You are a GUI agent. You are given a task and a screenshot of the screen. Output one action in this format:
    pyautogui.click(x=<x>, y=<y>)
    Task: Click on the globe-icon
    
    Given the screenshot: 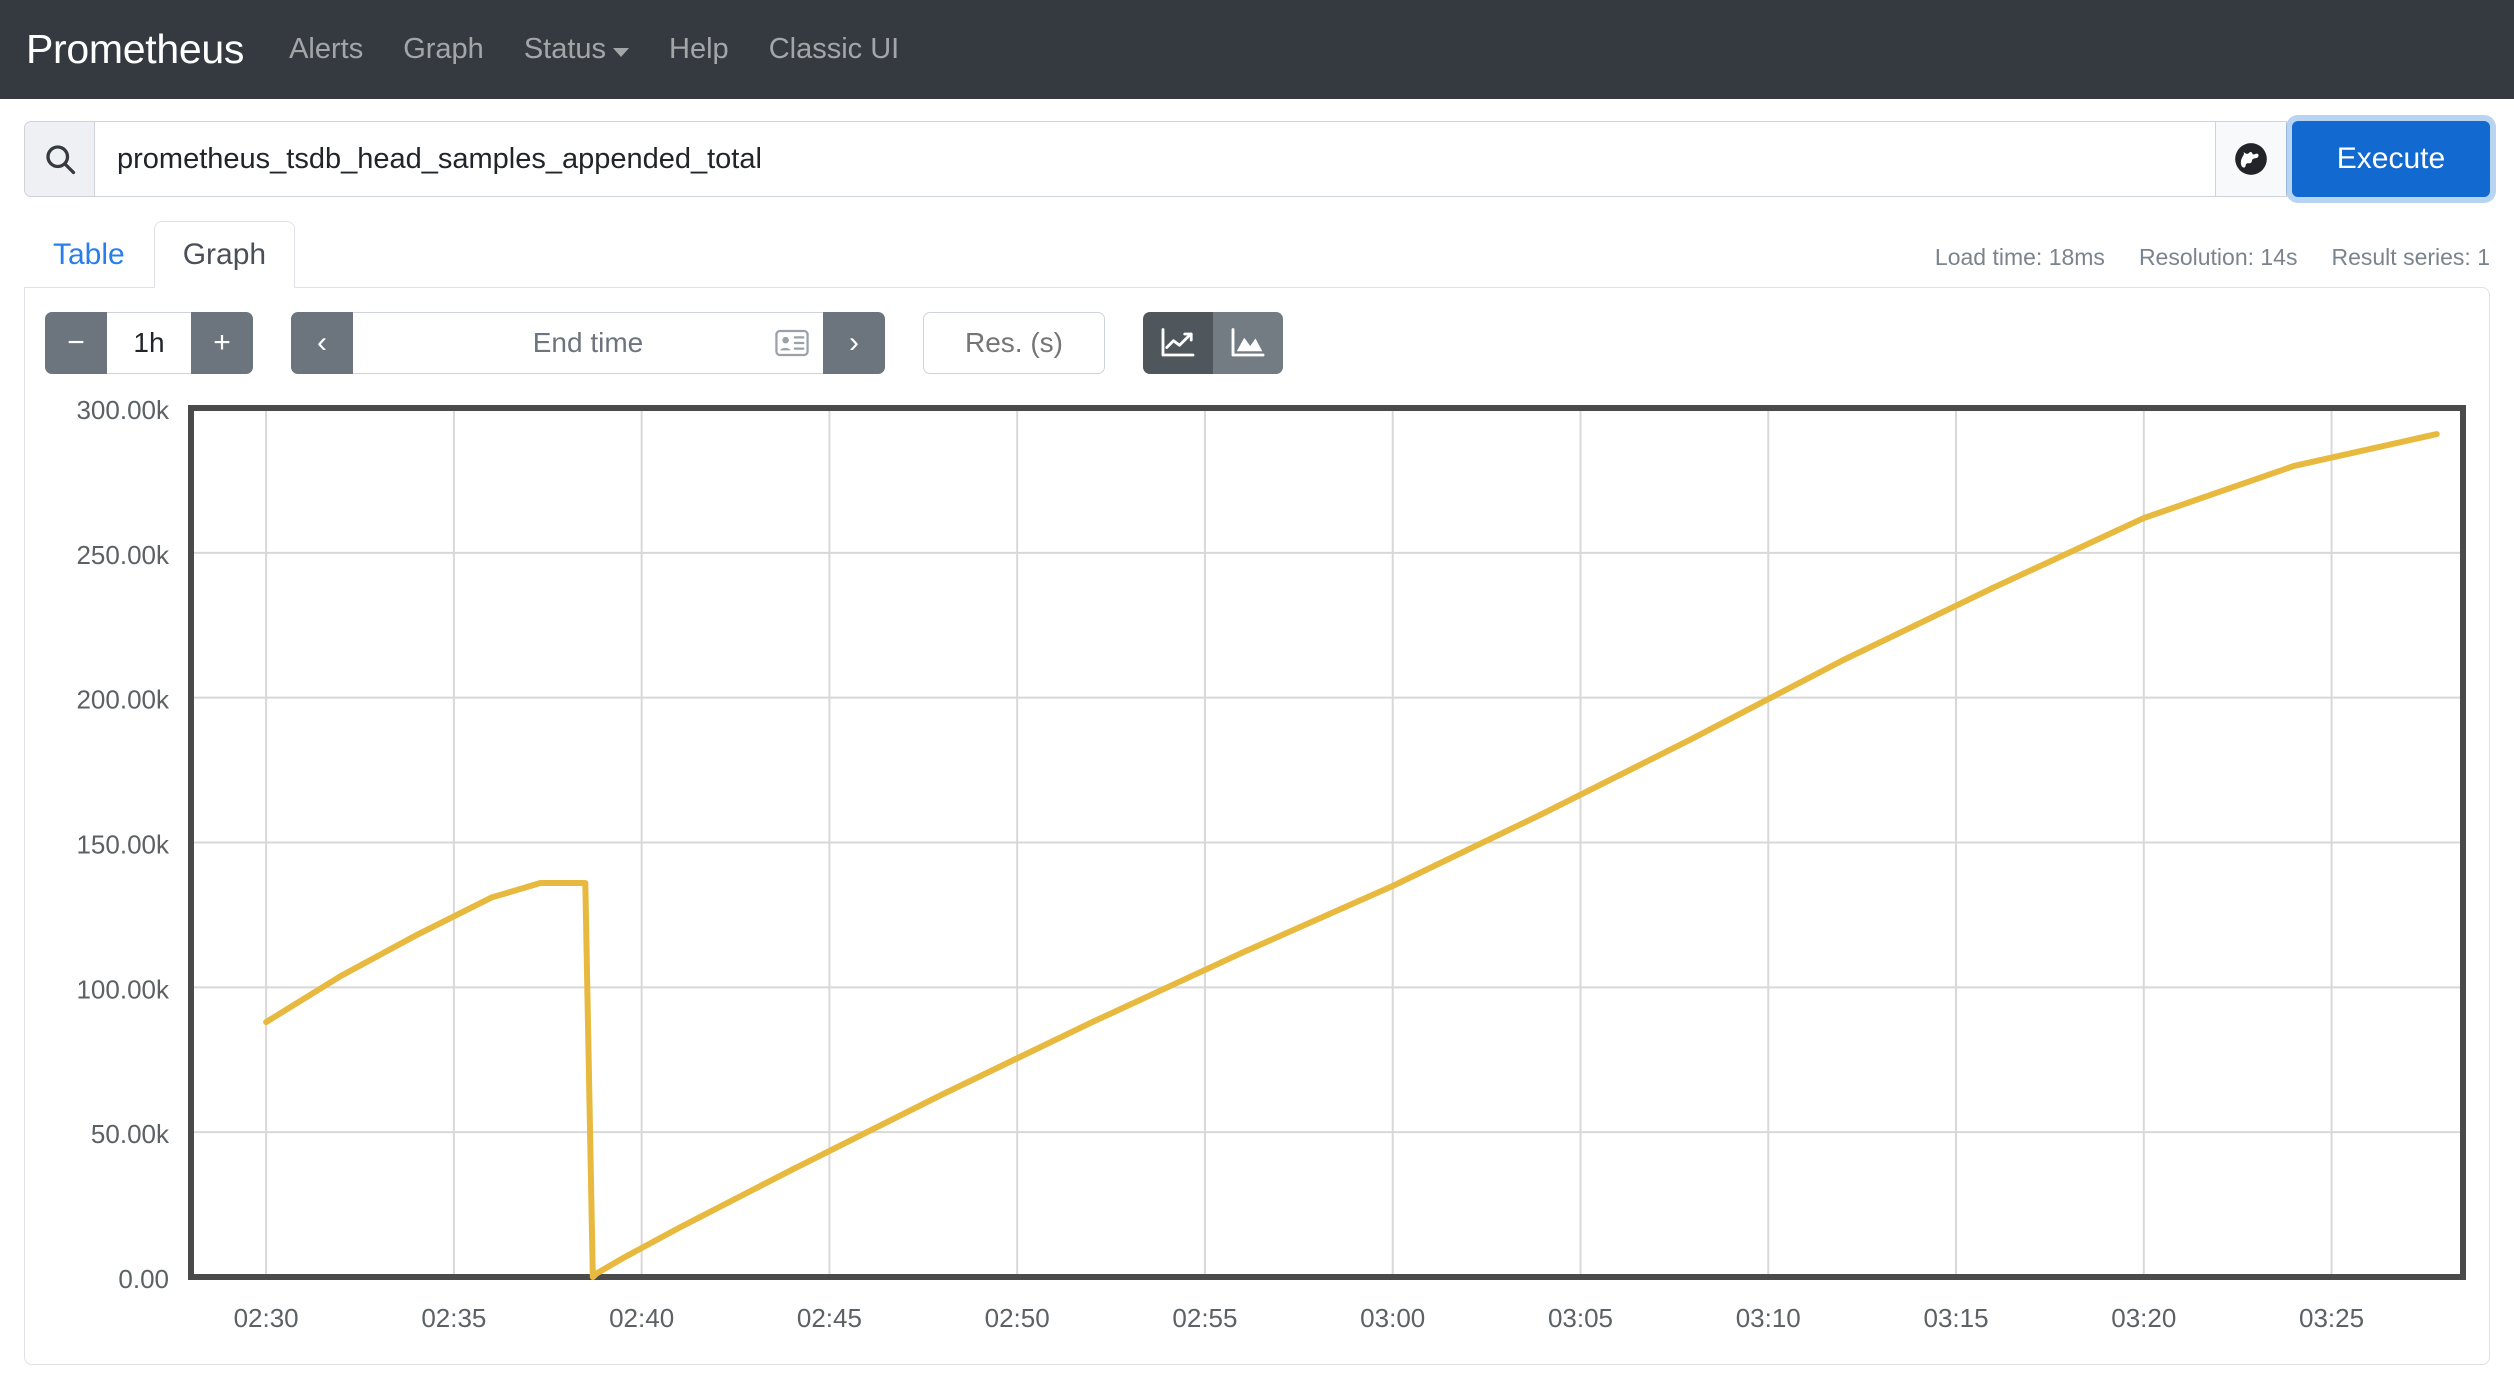 What is the action you would take?
    pyautogui.click(x=2251, y=159)
    